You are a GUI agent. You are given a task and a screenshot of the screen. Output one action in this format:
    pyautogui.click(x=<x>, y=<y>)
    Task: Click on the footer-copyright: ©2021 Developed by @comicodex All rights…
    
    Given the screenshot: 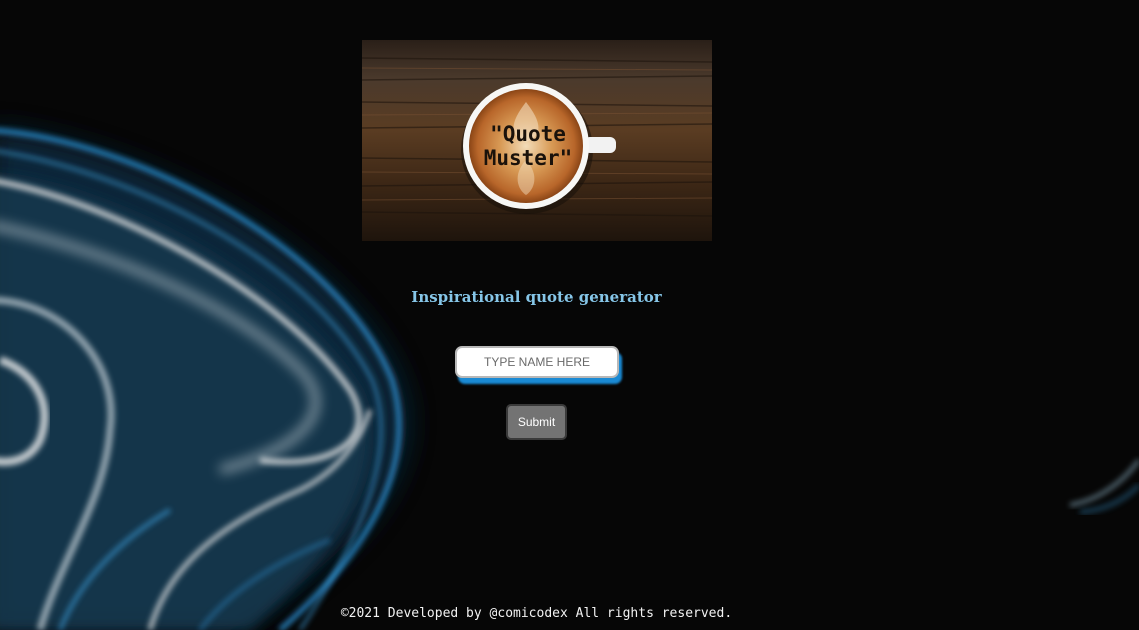 What is the action you would take?
    pyautogui.click(x=536, y=613)
    